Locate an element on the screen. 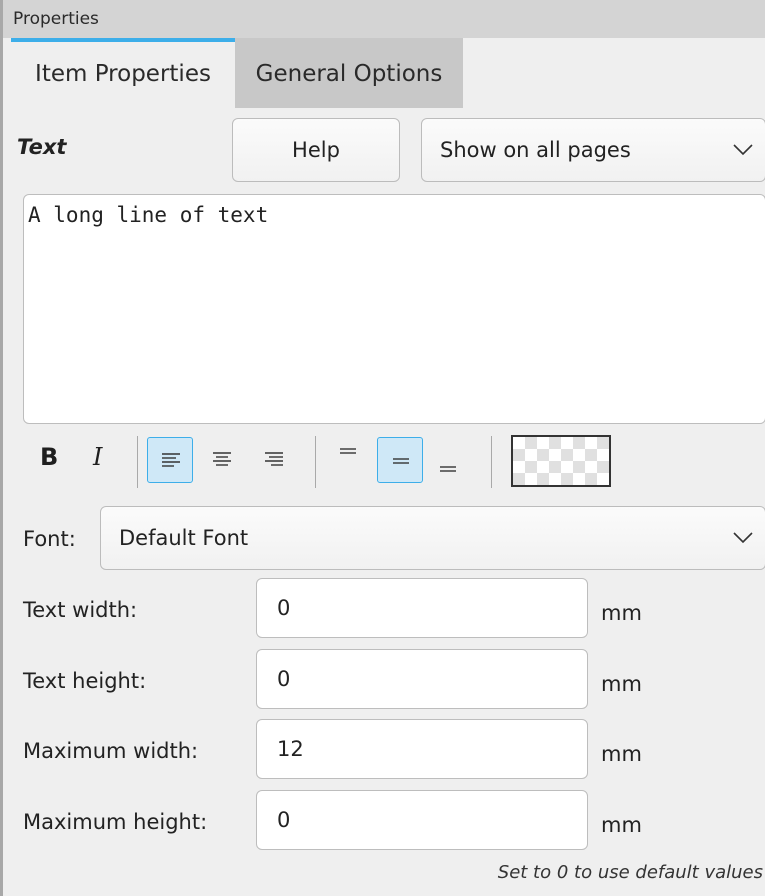  text-section-label: Text is located at coordinates (42, 147).